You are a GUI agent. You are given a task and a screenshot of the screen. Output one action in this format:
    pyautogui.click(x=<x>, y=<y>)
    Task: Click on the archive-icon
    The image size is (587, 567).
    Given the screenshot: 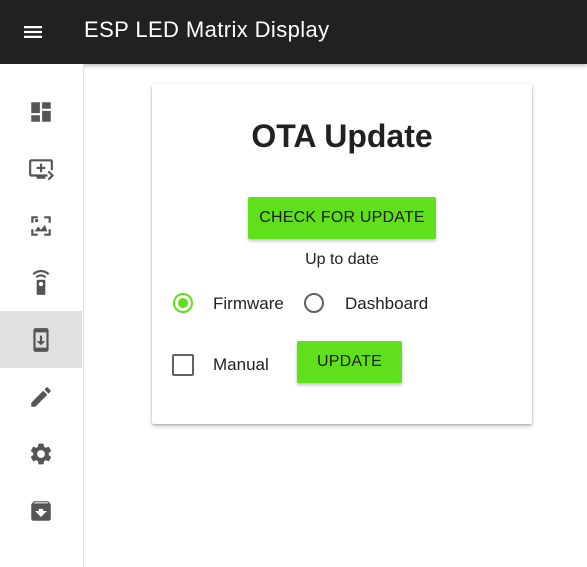 What is the action you would take?
    pyautogui.click(x=41, y=510)
    